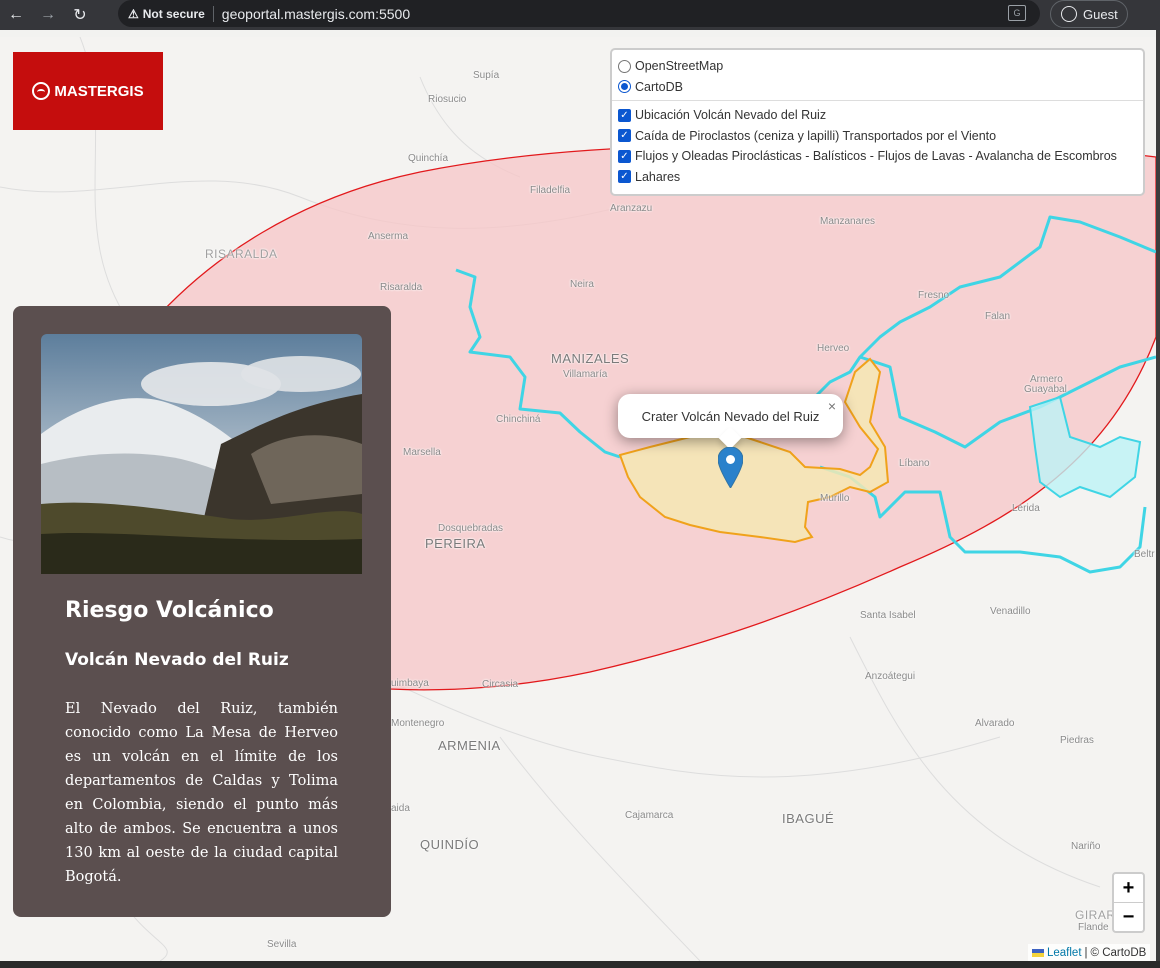 This screenshot has height=968, width=1160. Describe the element at coordinates (1086, 846) in the screenshot. I see `place-label: Nariño` at that location.